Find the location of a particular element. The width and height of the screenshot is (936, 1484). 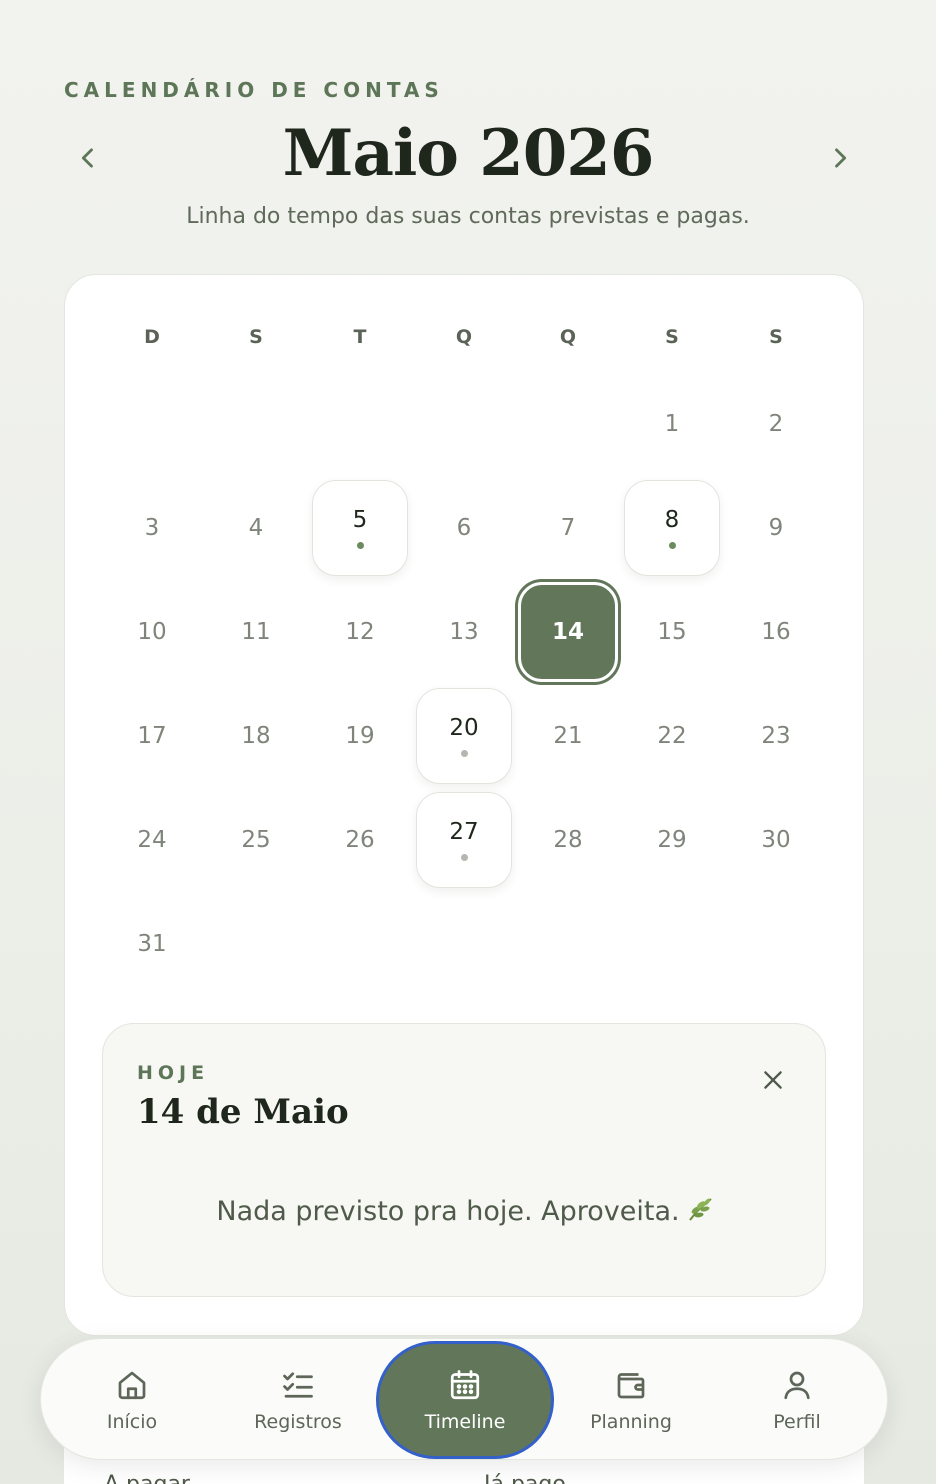

calendar-day: 17 is located at coordinates (152, 736).